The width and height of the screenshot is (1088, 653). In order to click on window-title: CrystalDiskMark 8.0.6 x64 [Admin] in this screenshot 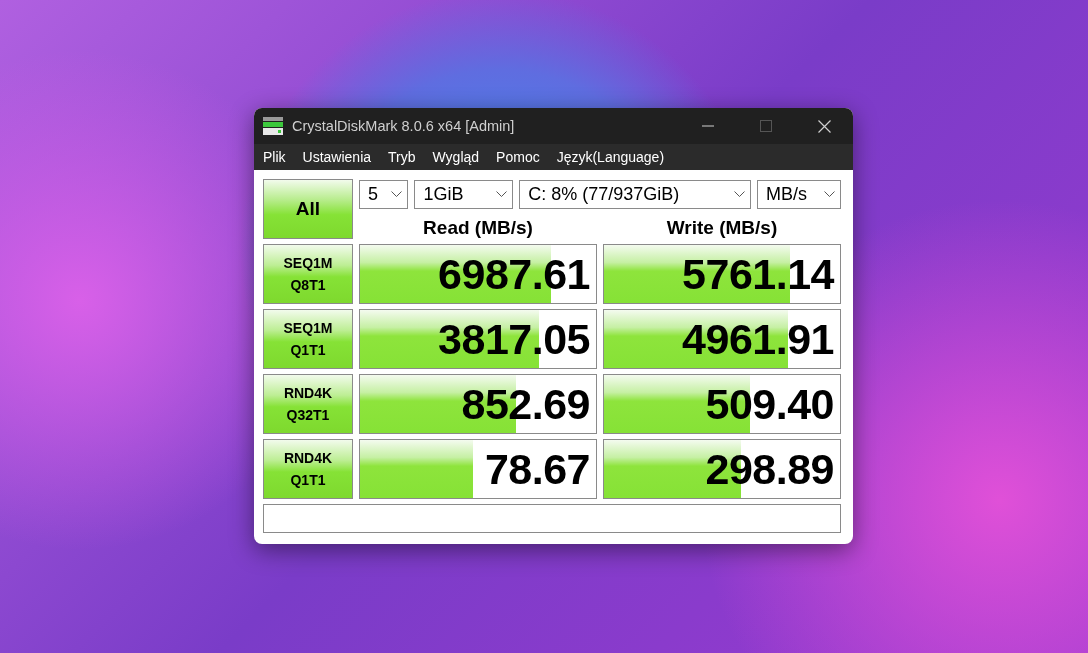, I will do `click(404, 126)`.